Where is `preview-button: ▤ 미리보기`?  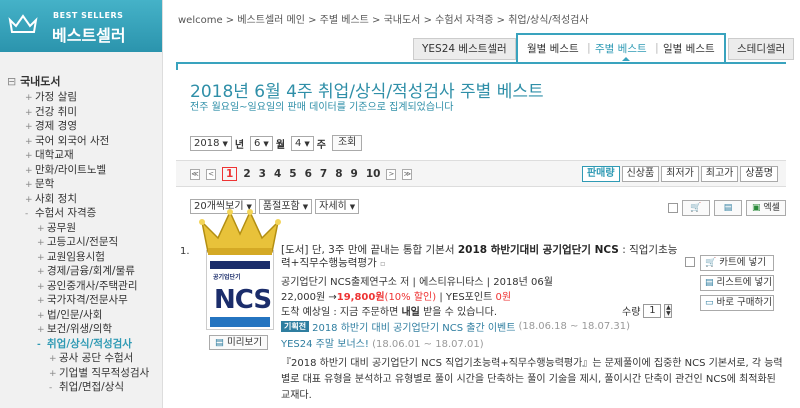 preview-button: ▤ 미리보기 is located at coordinates (238, 342).